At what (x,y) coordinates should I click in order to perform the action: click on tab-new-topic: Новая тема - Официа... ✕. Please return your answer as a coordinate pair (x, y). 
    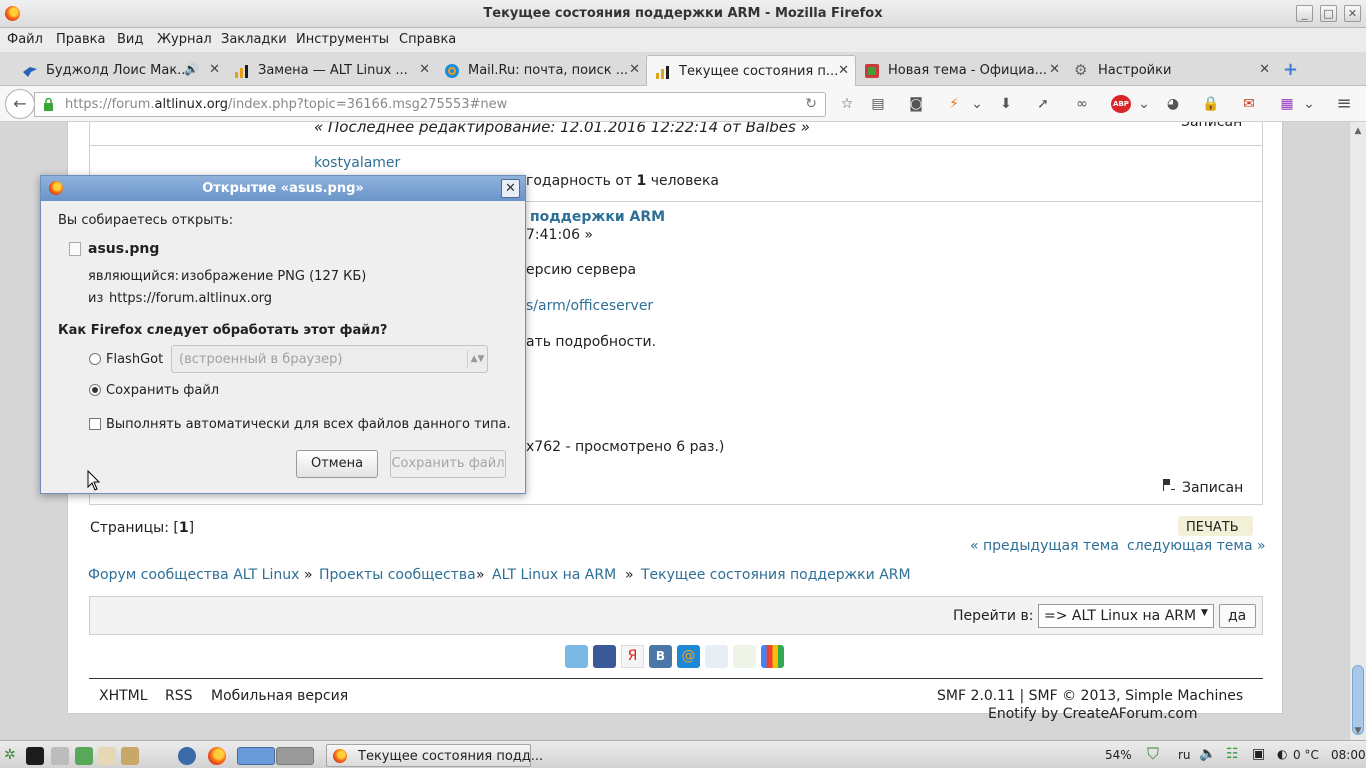
    Looking at the image, I should click on (961, 70).